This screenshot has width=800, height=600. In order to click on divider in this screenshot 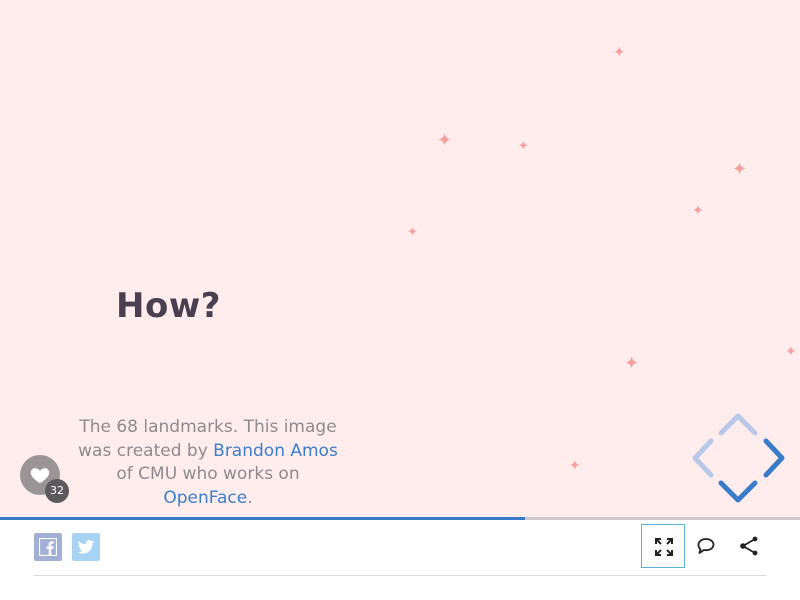, I will do `click(400, 575)`.